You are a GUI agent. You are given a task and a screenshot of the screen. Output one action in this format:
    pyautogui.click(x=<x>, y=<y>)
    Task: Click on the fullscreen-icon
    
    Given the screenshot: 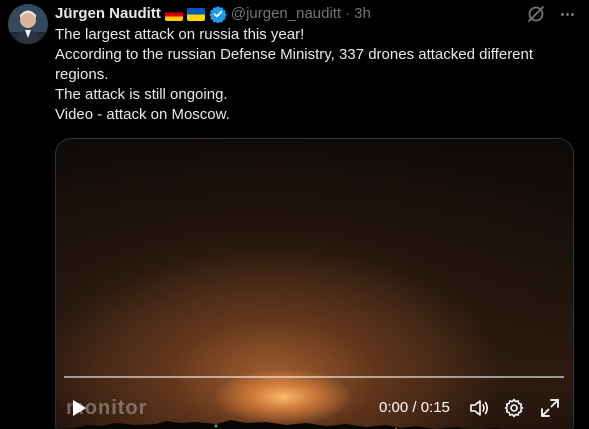 What is the action you would take?
    pyautogui.click(x=550, y=408)
    